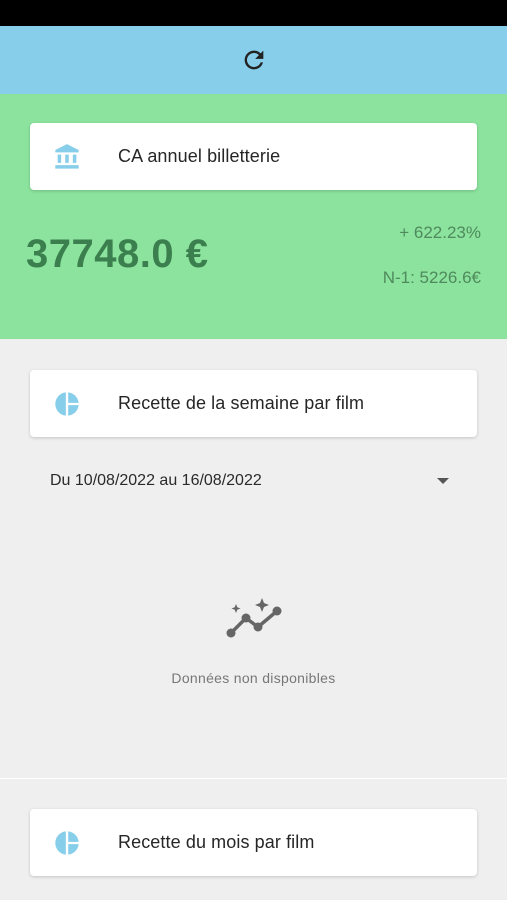 This screenshot has width=507, height=900. I want to click on weekly-revenue-card: Recette de la semaine par film, so click(253, 403).